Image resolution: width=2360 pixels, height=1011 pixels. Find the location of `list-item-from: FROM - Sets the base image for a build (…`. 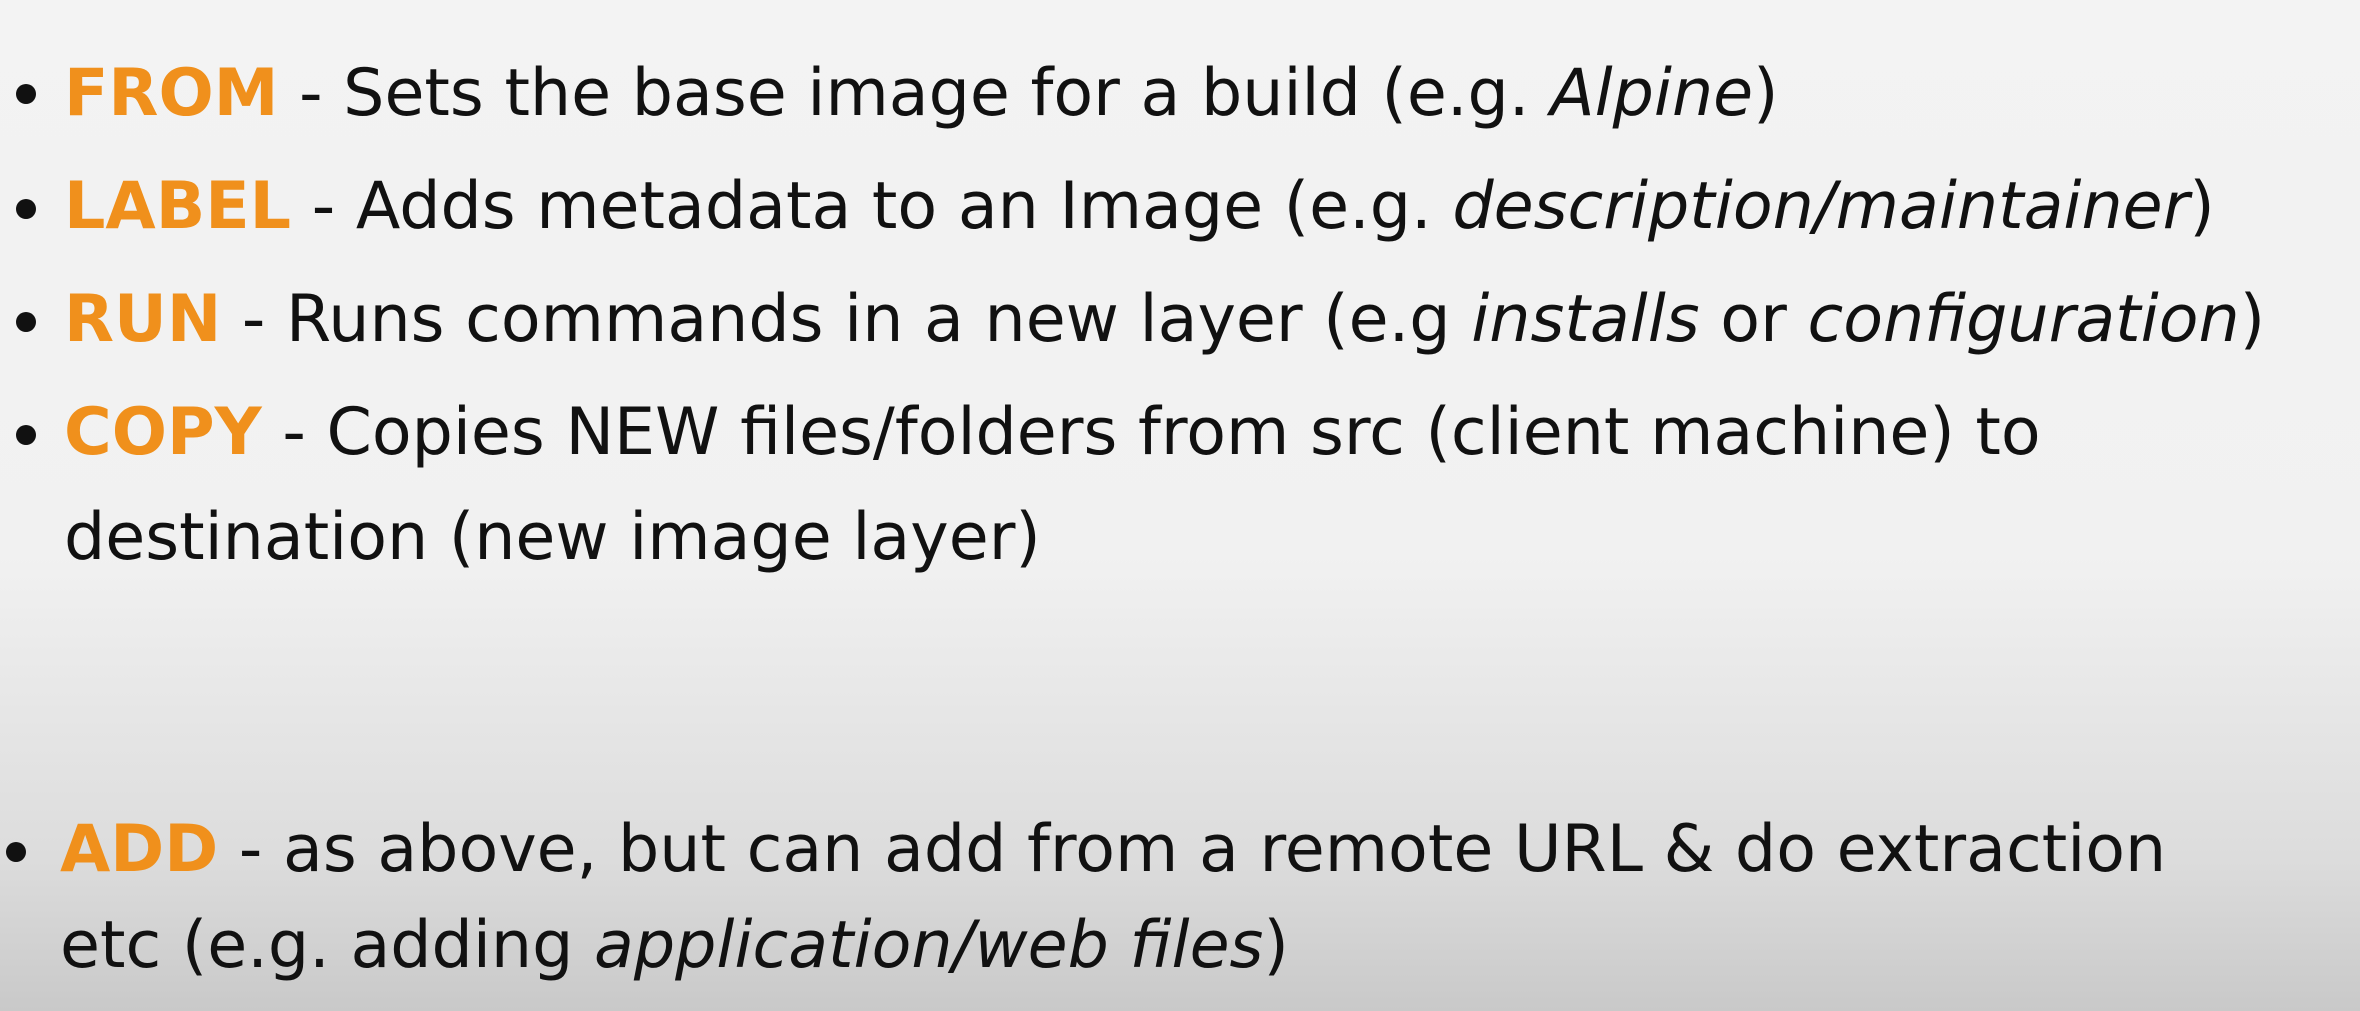

list-item-from: FROM - Sets the base image for a build (… is located at coordinates (1170, 94).